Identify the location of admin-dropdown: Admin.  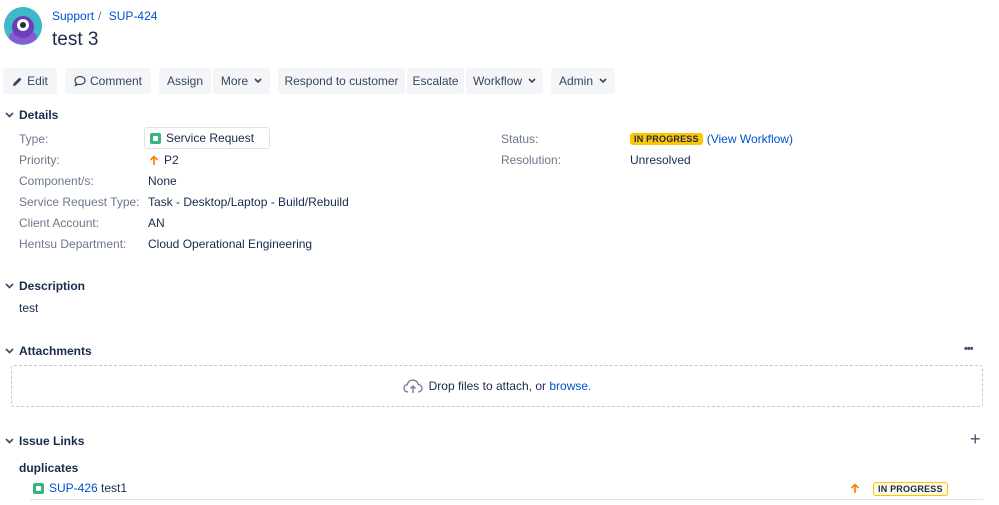
(583, 81).